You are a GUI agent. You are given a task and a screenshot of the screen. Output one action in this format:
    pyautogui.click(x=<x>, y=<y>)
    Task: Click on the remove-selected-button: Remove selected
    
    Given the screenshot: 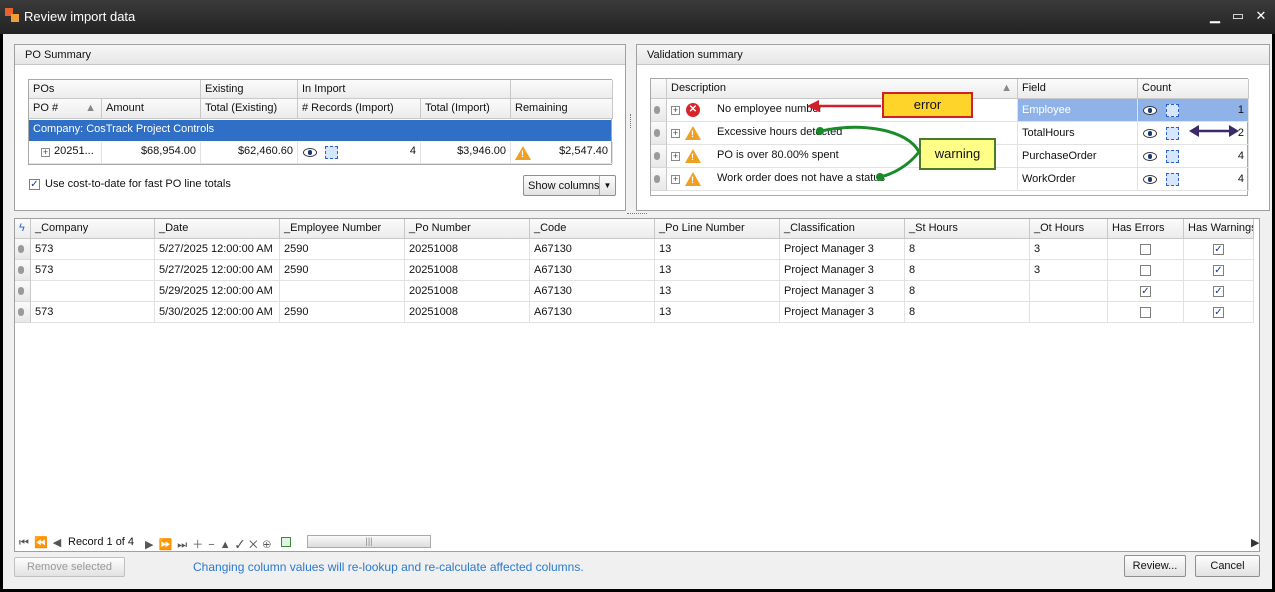 What is the action you would take?
    pyautogui.click(x=69, y=567)
    